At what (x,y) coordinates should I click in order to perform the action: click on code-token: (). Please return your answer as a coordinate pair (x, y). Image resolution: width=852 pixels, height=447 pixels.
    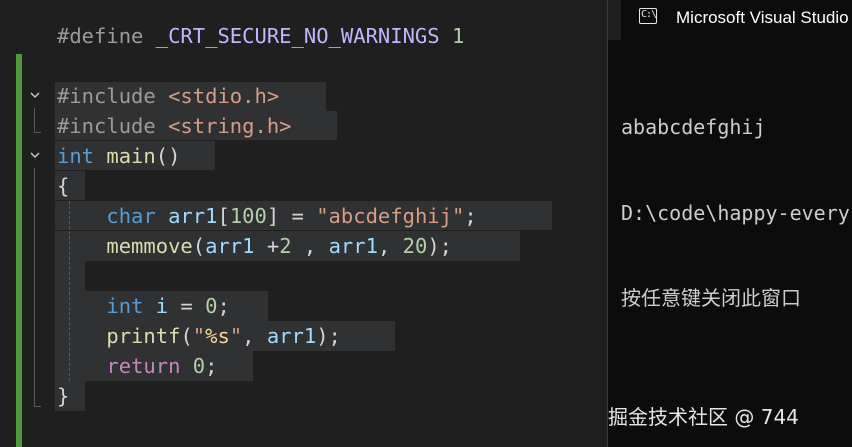
    Looking at the image, I should click on (168, 156).